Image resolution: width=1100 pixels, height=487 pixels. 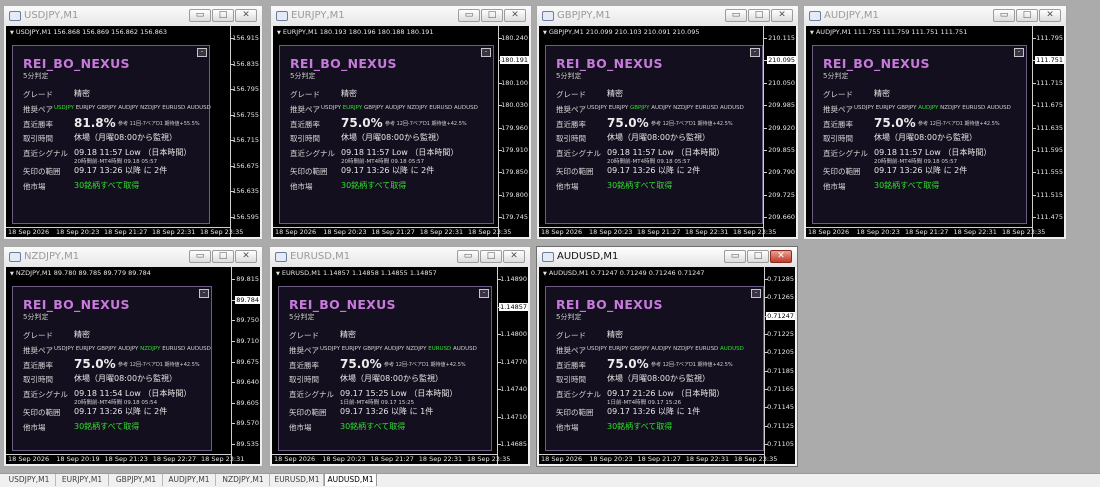 What do you see at coordinates (935, 16) in the screenshot?
I see `title-bar: AUDJPY,M1 ▭ □ ✕` at bounding box center [935, 16].